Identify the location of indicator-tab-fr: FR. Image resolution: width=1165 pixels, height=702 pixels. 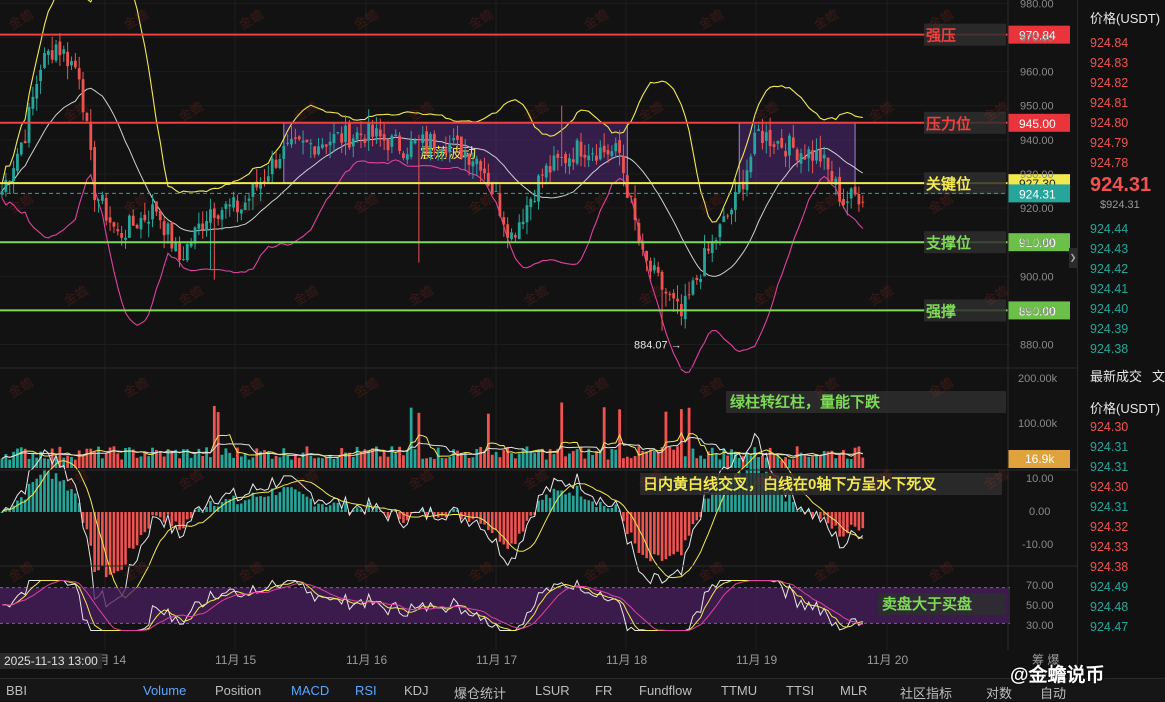
(603, 690).